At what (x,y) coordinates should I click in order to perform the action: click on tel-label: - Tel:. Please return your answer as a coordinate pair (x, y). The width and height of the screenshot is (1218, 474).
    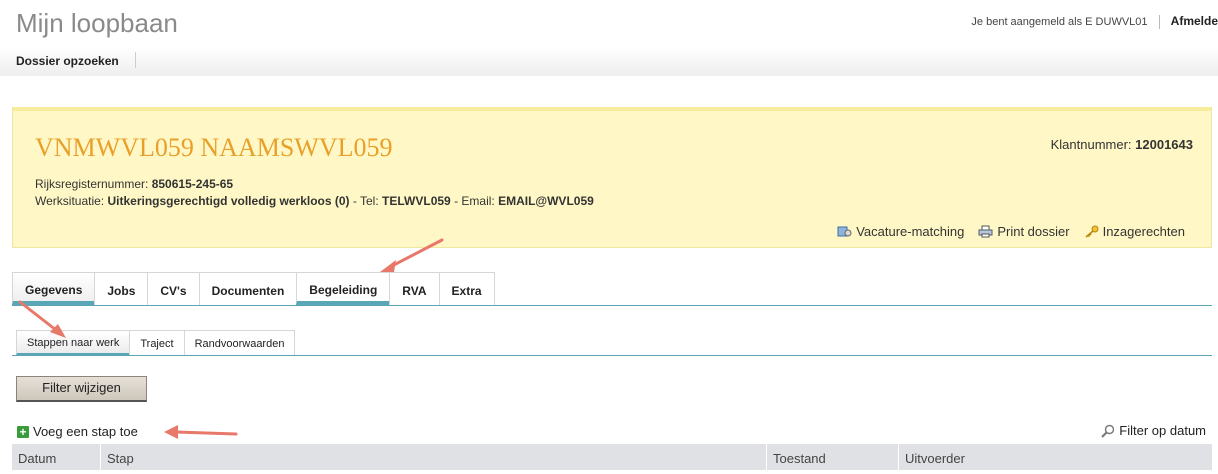
    Looking at the image, I should click on (365, 201).